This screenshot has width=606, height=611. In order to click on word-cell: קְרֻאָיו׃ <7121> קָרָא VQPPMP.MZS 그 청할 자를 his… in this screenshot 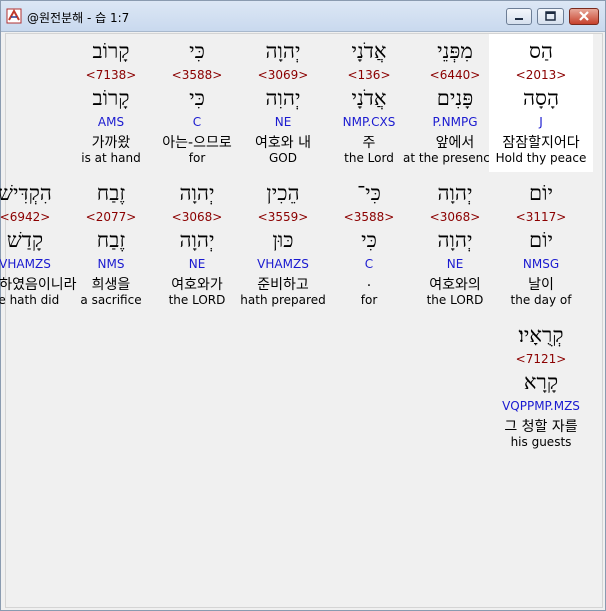, I will do `click(541, 387)`.